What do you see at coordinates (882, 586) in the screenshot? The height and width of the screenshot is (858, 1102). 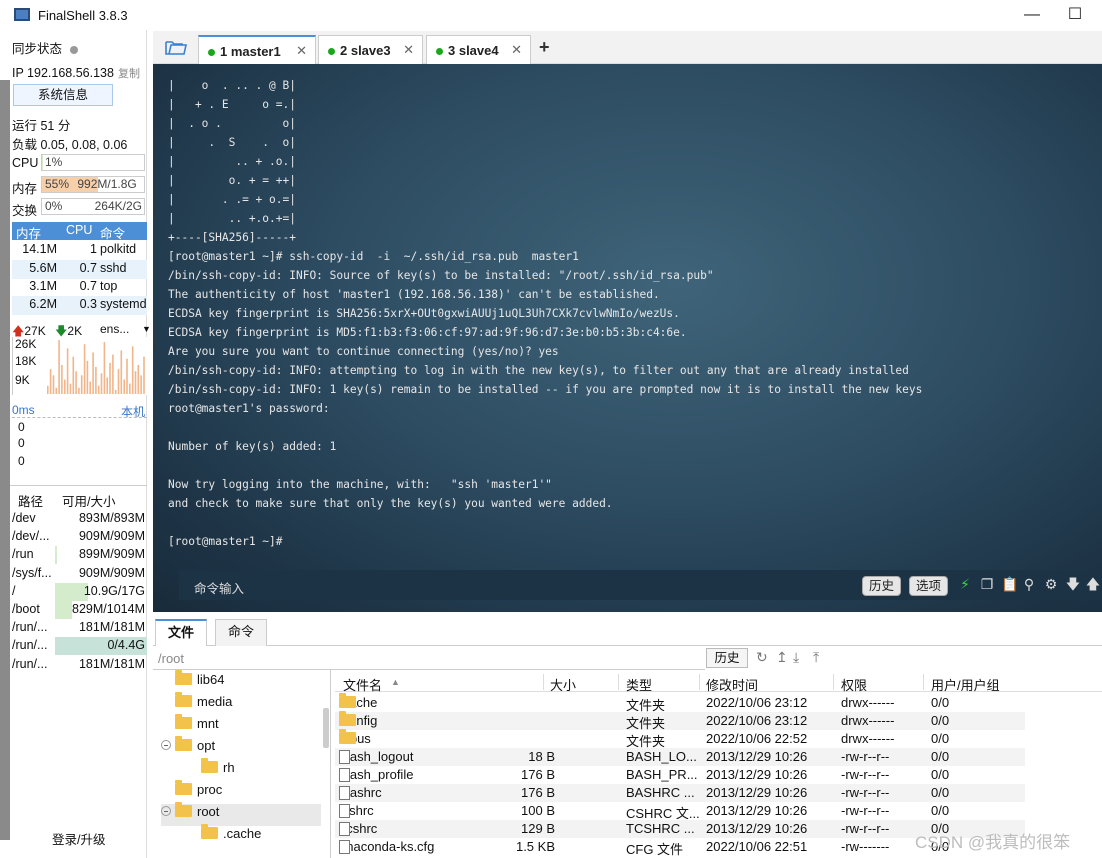 I see `history-button: 历史` at bounding box center [882, 586].